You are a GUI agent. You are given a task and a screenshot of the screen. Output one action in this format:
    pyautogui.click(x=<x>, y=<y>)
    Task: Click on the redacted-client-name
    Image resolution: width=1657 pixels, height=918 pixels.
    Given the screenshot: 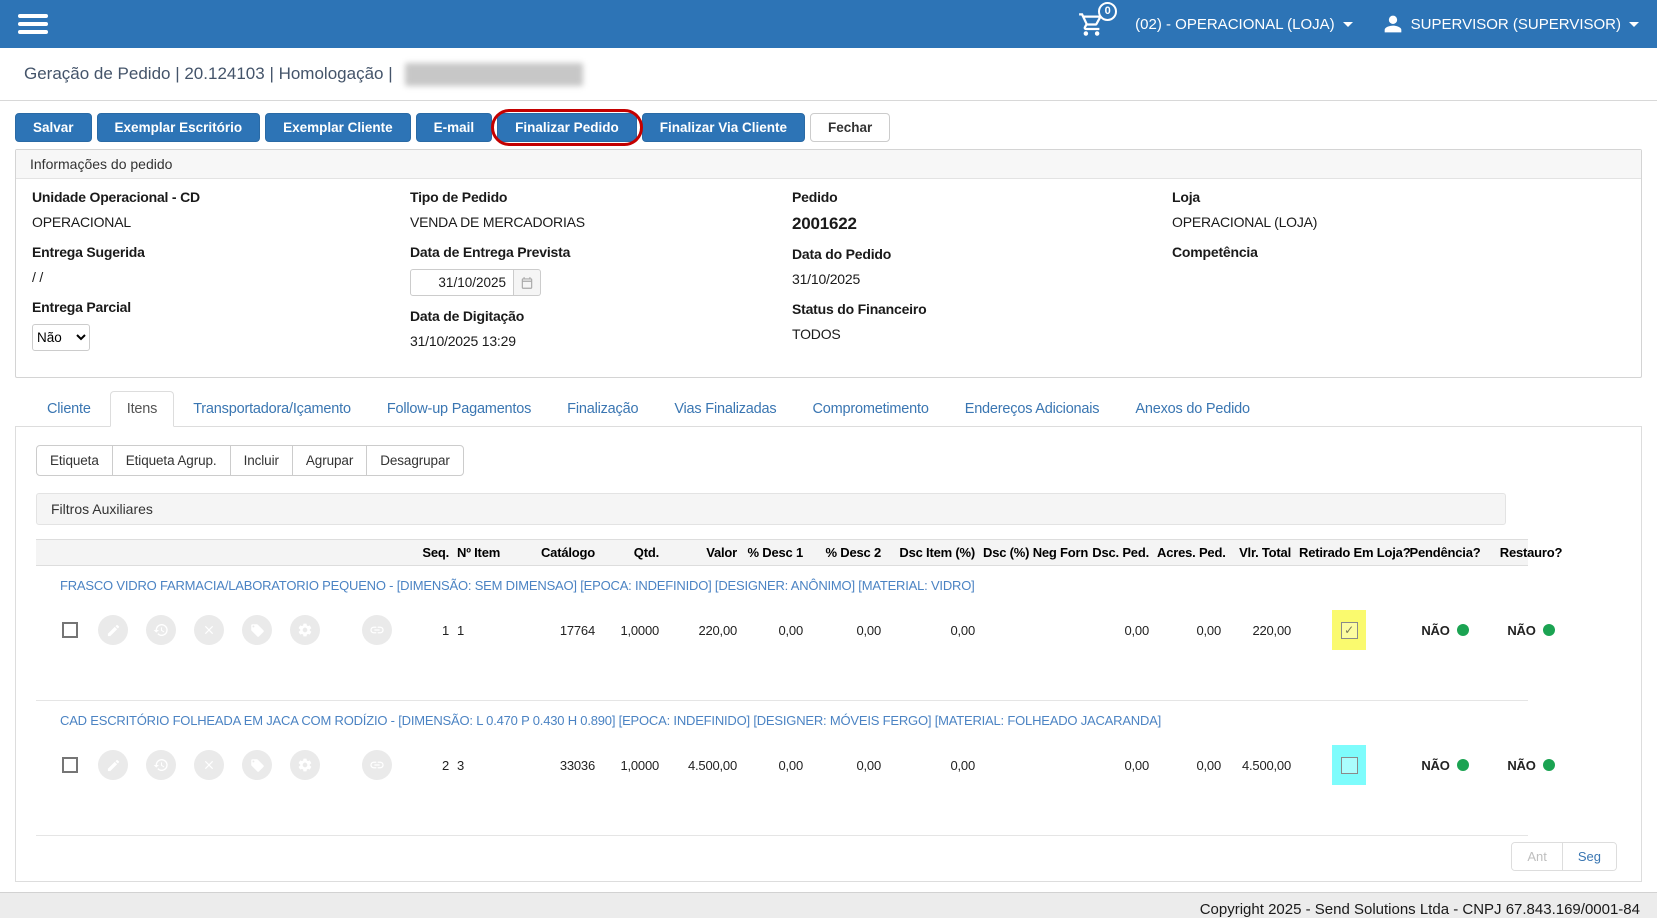 What is the action you would take?
    pyautogui.click(x=493, y=74)
    